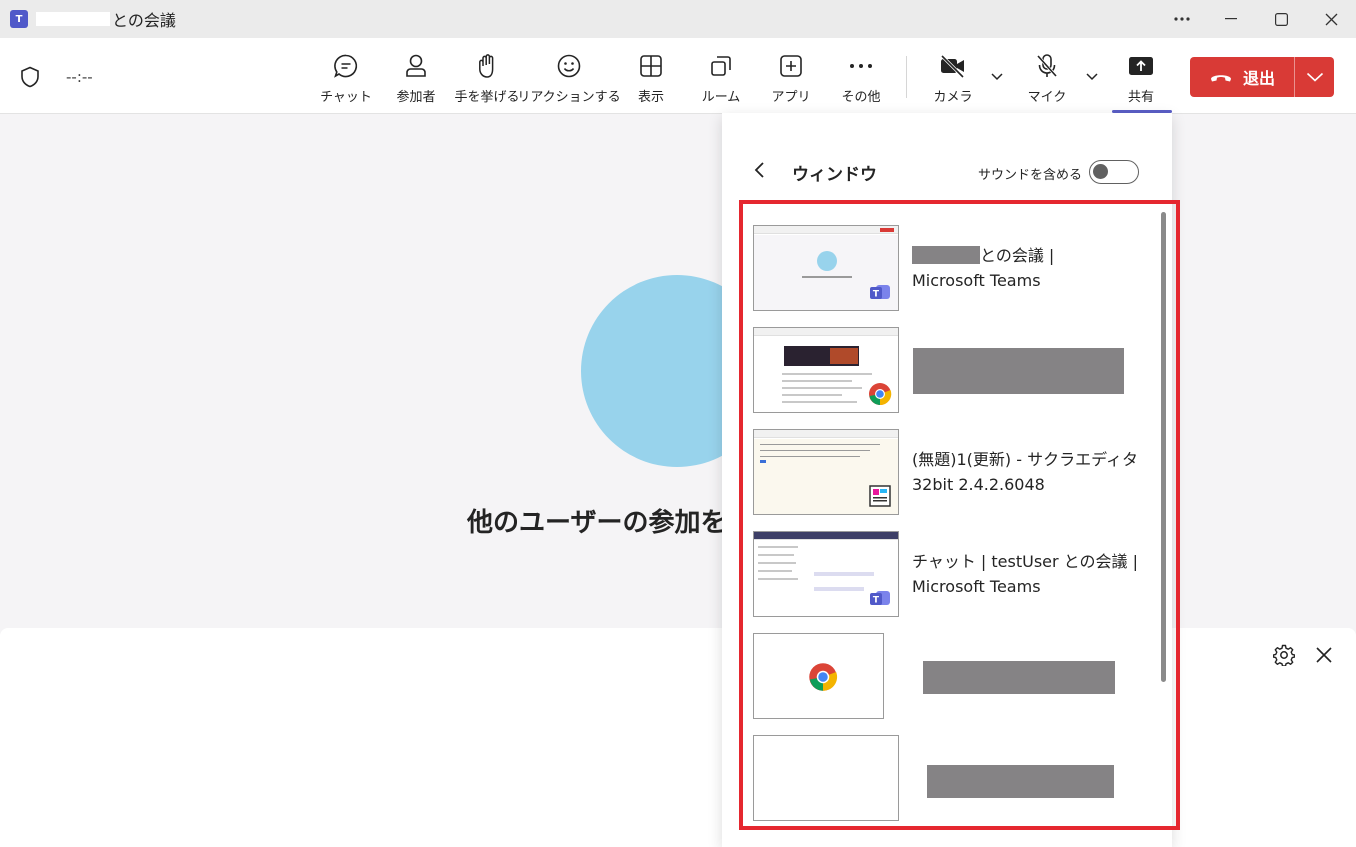 Image resolution: width=1356 pixels, height=847 pixels. Describe the element at coordinates (569, 66) in the screenshot. I see `smiley-icon` at that location.